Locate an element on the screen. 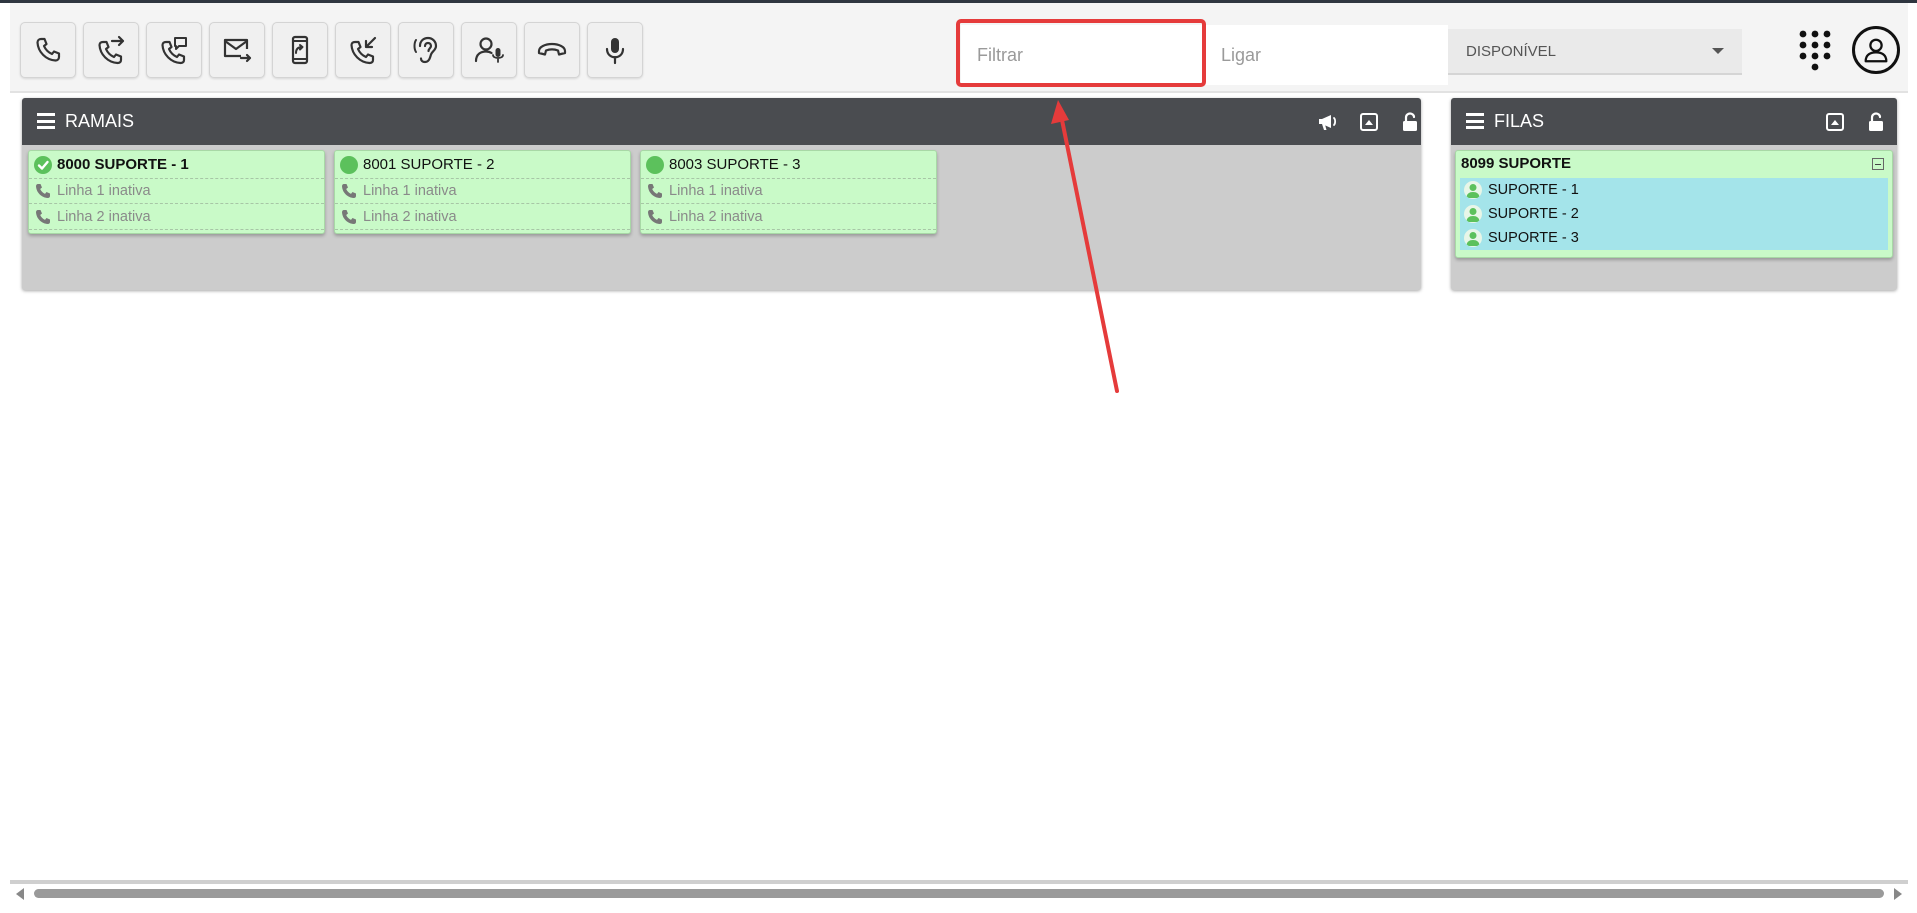 This screenshot has height=913, width=1917. microphone-button is located at coordinates (615, 50).